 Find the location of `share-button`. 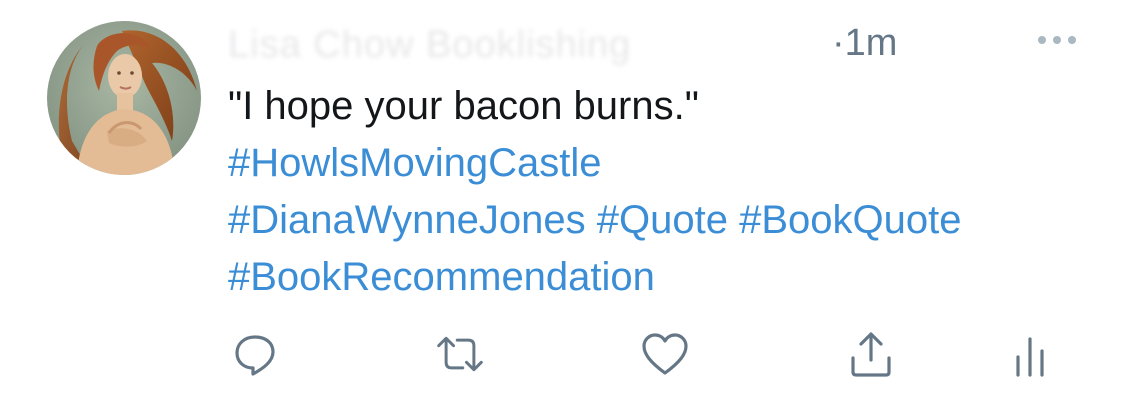

share-button is located at coordinates (871, 354).